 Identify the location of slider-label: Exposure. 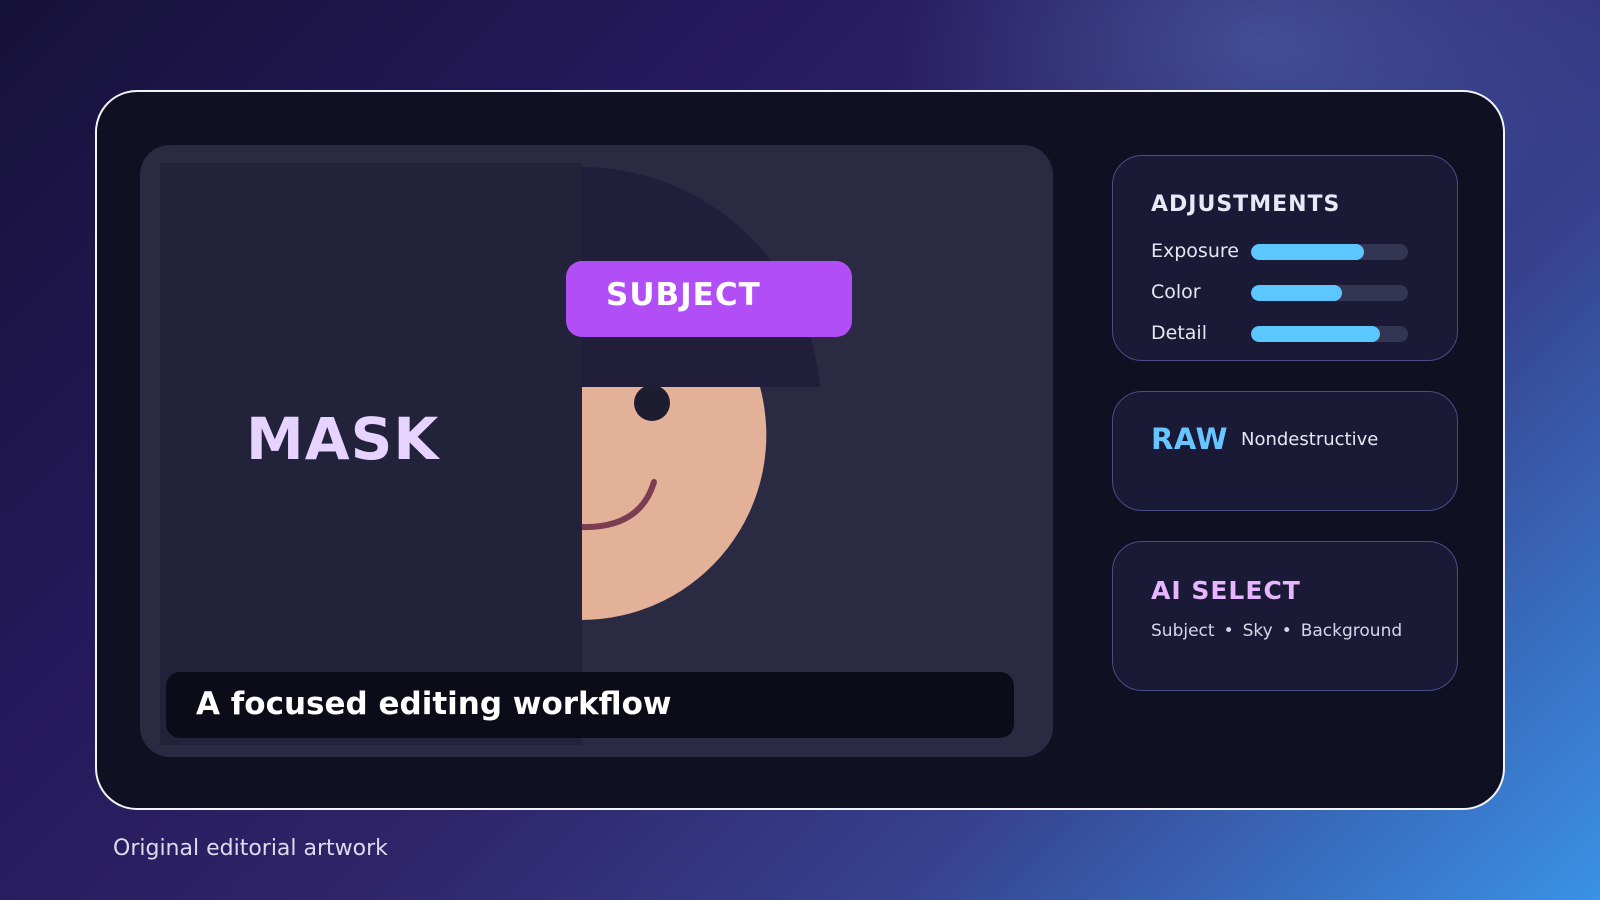
(1195, 251).